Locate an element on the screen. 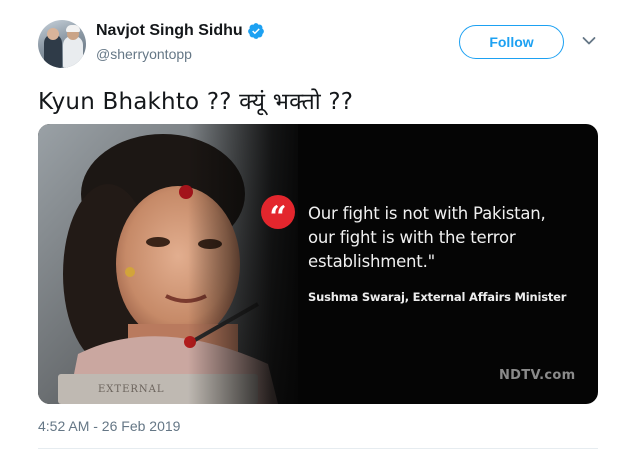 The image size is (631, 450). ndtv-watermark: NDTV.com is located at coordinates (537, 375).